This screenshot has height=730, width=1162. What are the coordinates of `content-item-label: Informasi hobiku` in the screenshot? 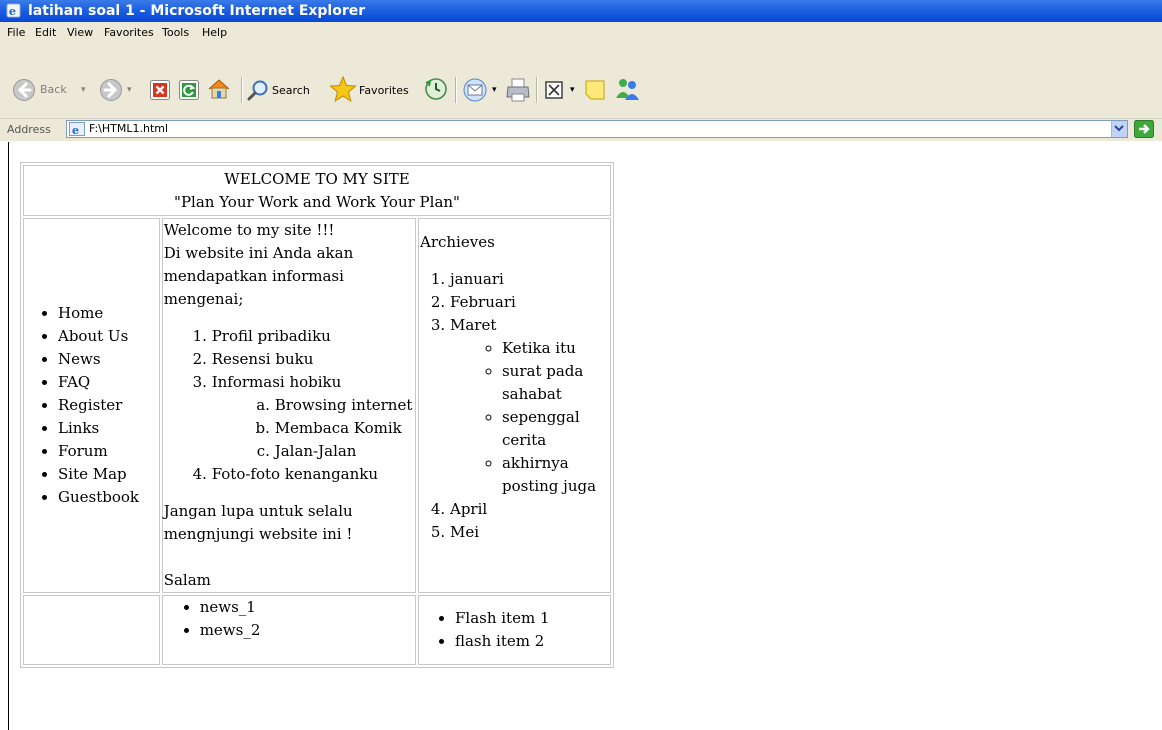 It's located at (276, 382).